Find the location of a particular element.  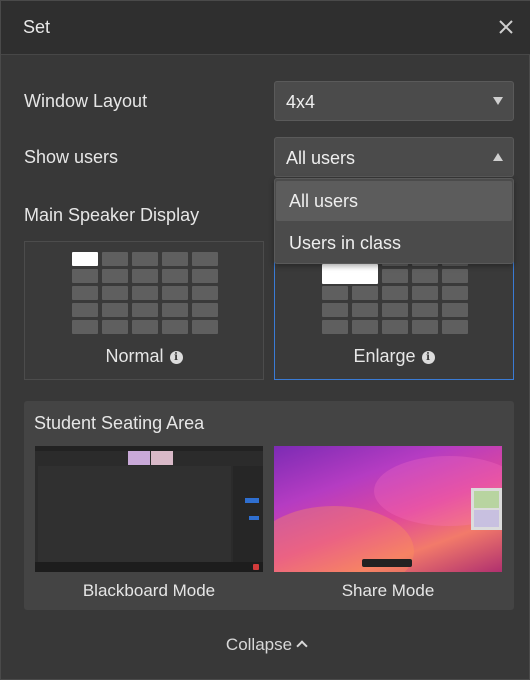

share-toolbar is located at coordinates (387, 563).